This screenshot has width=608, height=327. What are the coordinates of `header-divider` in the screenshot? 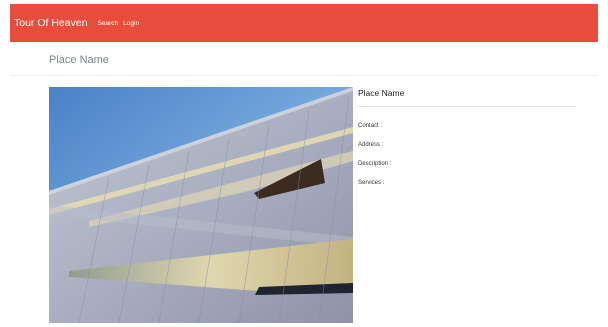 It's located at (304, 75).